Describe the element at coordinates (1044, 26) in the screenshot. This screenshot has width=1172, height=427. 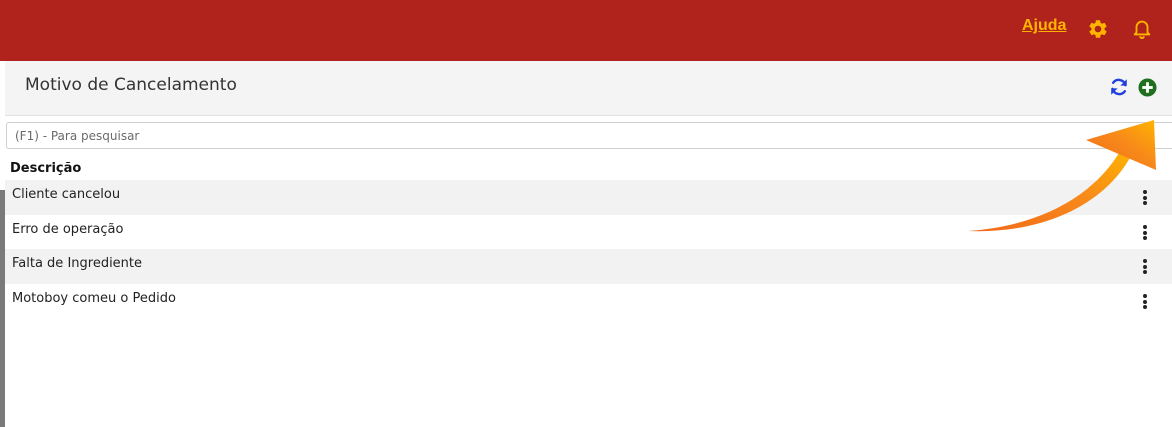
I see `help-link: Ajuda` at that location.